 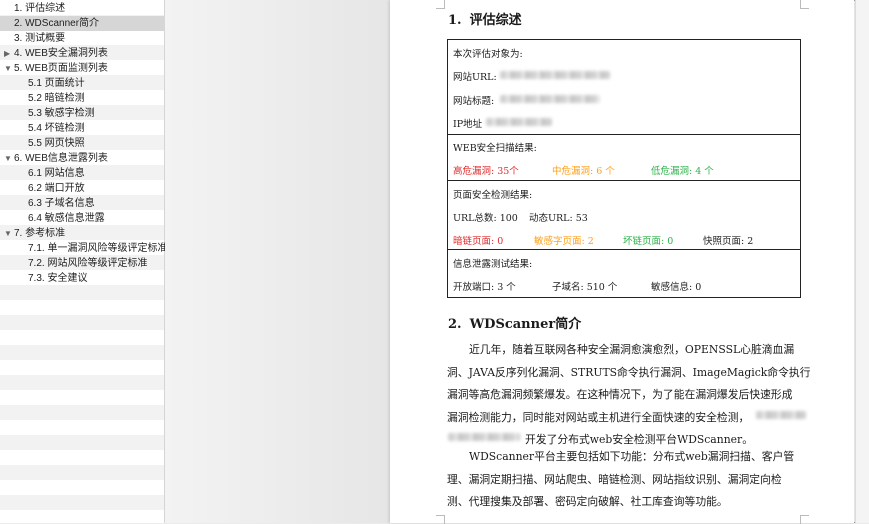 What do you see at coordinates (558, 218) in the screenshot?
I see `url-dynamic: 动态URL: 53` at bounding box center [558, 218].